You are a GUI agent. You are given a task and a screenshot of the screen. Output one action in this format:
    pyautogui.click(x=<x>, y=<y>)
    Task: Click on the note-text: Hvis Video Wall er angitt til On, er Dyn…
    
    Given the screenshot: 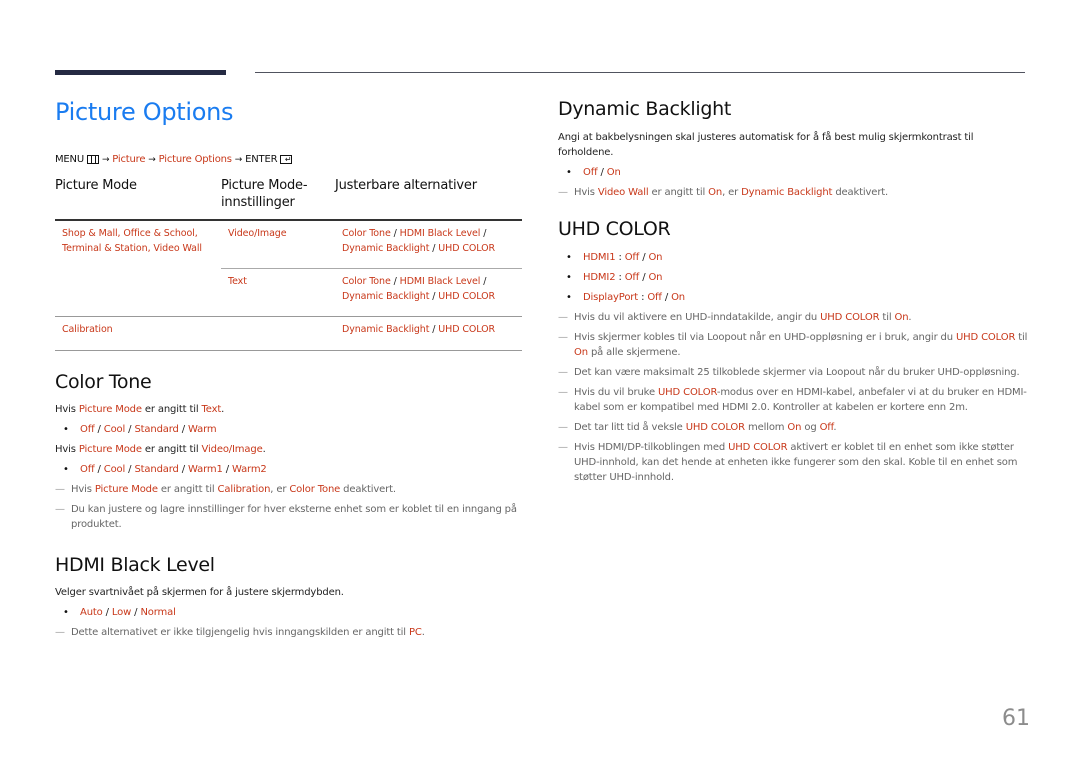 What is the action you would take?
    pyautogui.click(x=731, y=192)
    